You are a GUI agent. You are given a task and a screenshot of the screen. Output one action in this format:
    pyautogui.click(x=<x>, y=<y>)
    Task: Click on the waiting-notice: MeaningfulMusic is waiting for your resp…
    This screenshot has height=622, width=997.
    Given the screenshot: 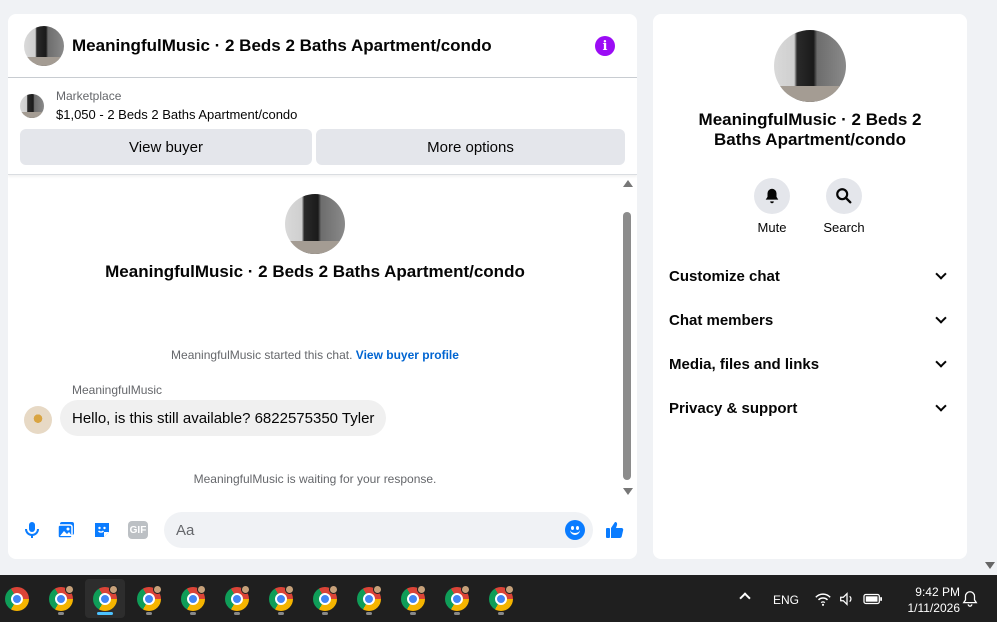 What is the action you would take?
    pyautogui.click(x=315, y=479)
    